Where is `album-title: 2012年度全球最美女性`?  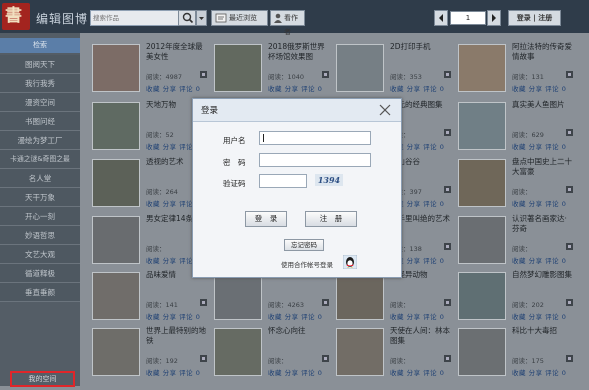 album-title: 2012年度全球最美女性 is located at coordinates (177, 52).